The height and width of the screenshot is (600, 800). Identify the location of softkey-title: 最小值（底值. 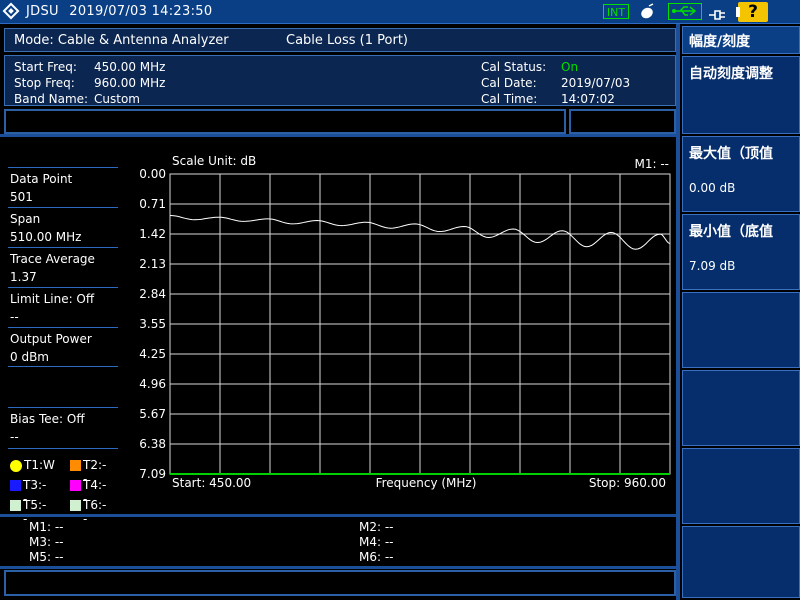
(731, 232).